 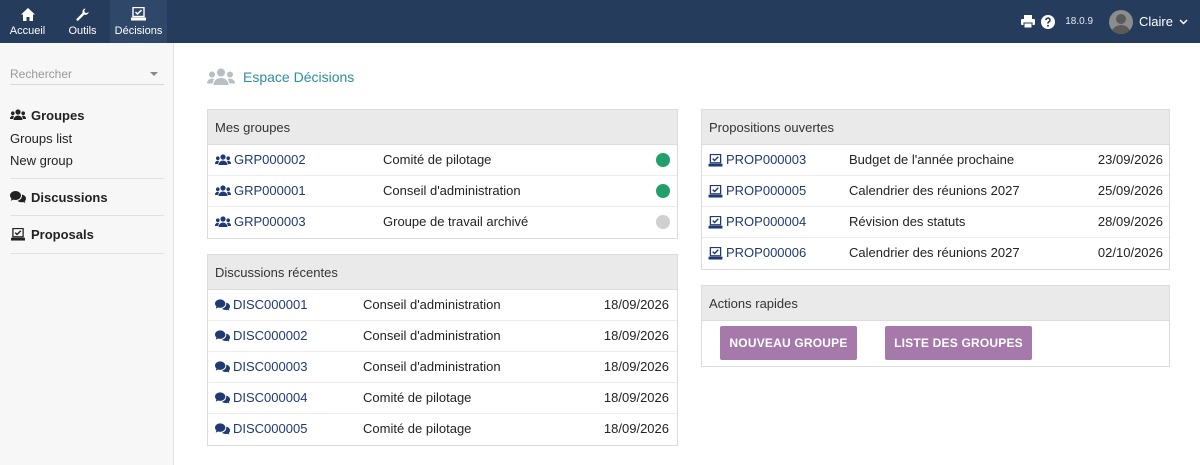 I want to click on print-icon, so click(x=1028, y=21).